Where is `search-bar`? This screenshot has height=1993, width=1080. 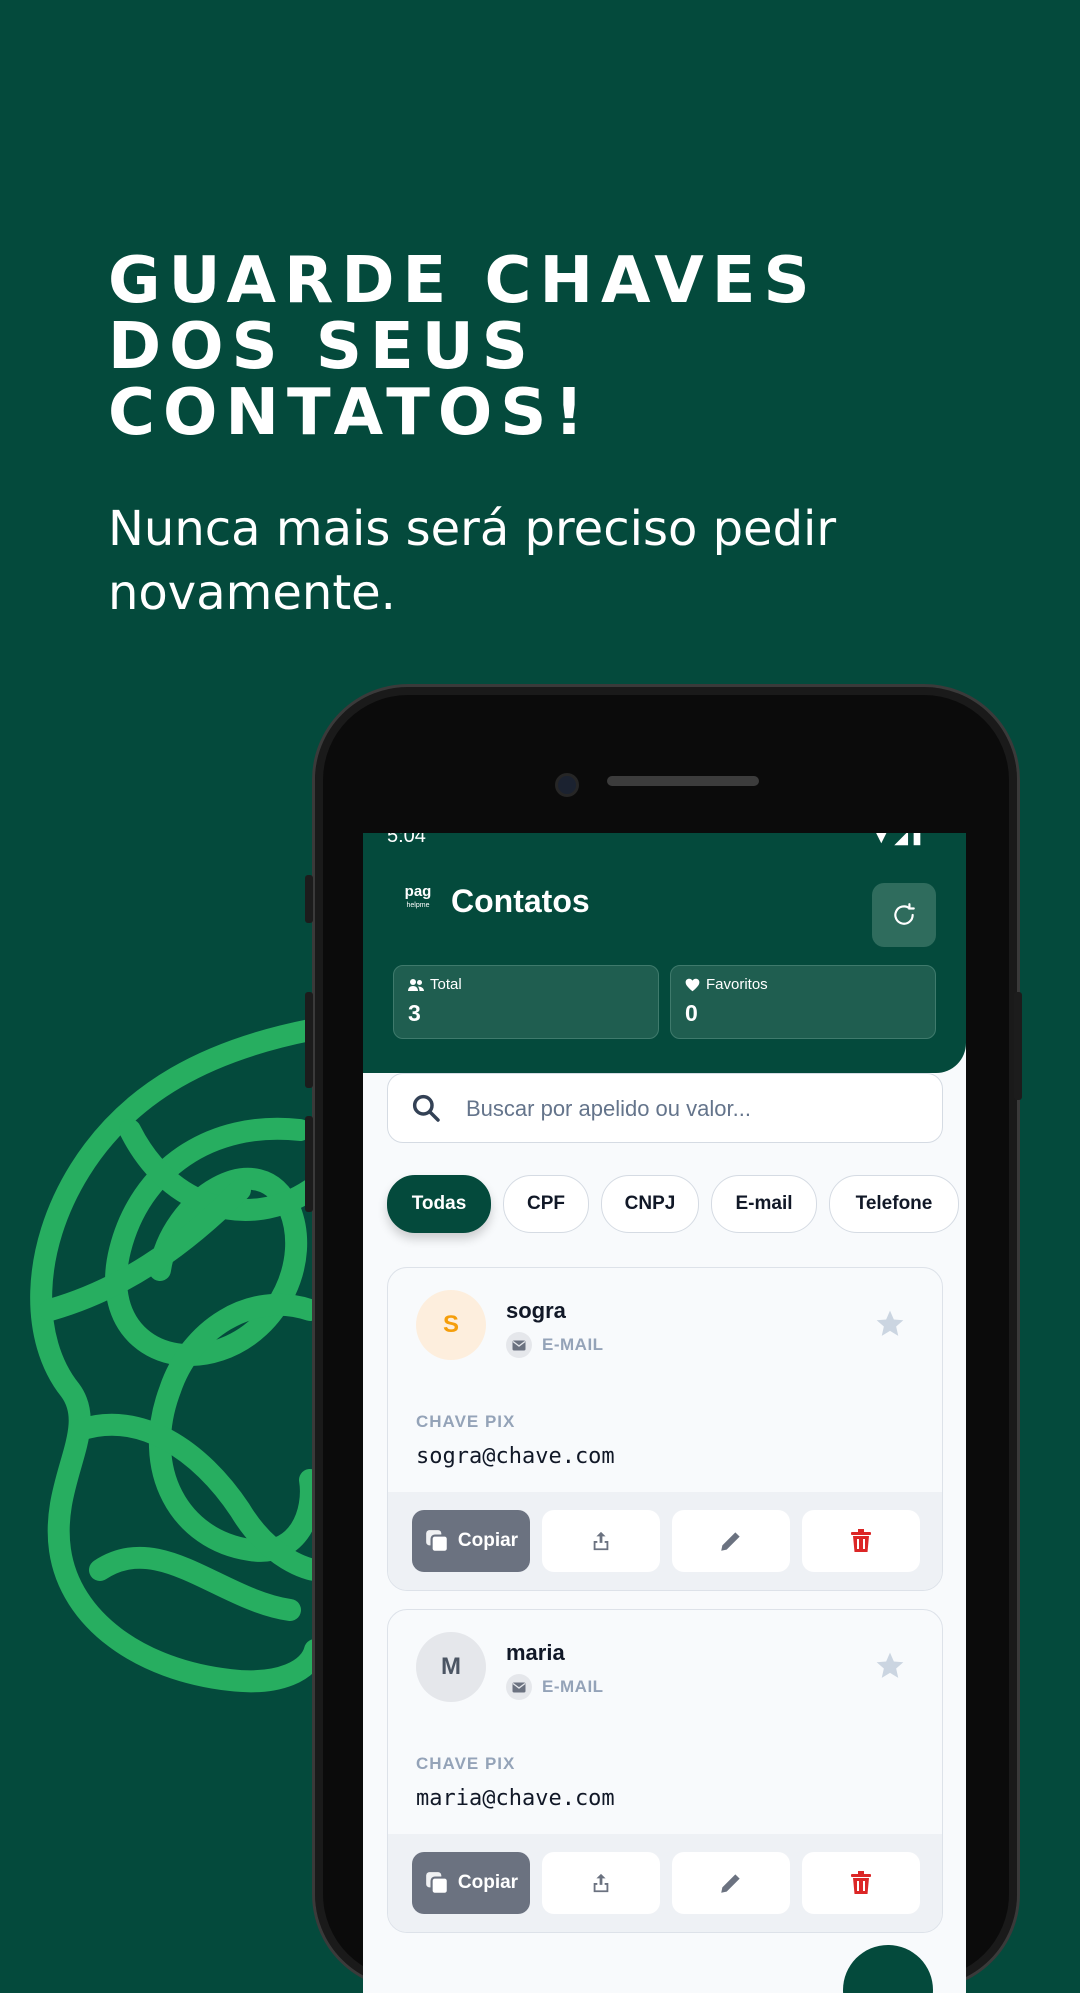
search-bar is located at coordinates (665, 1108).